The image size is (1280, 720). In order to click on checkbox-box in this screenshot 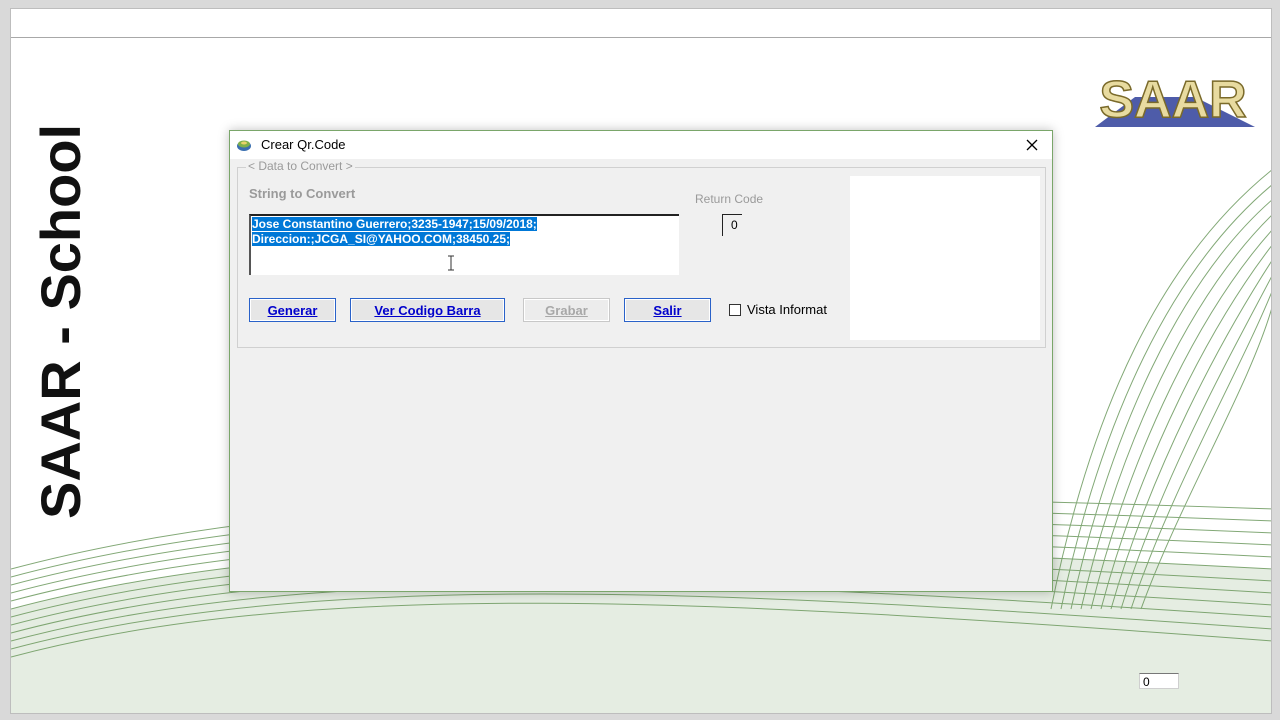, I will do `click(735, 309)`.